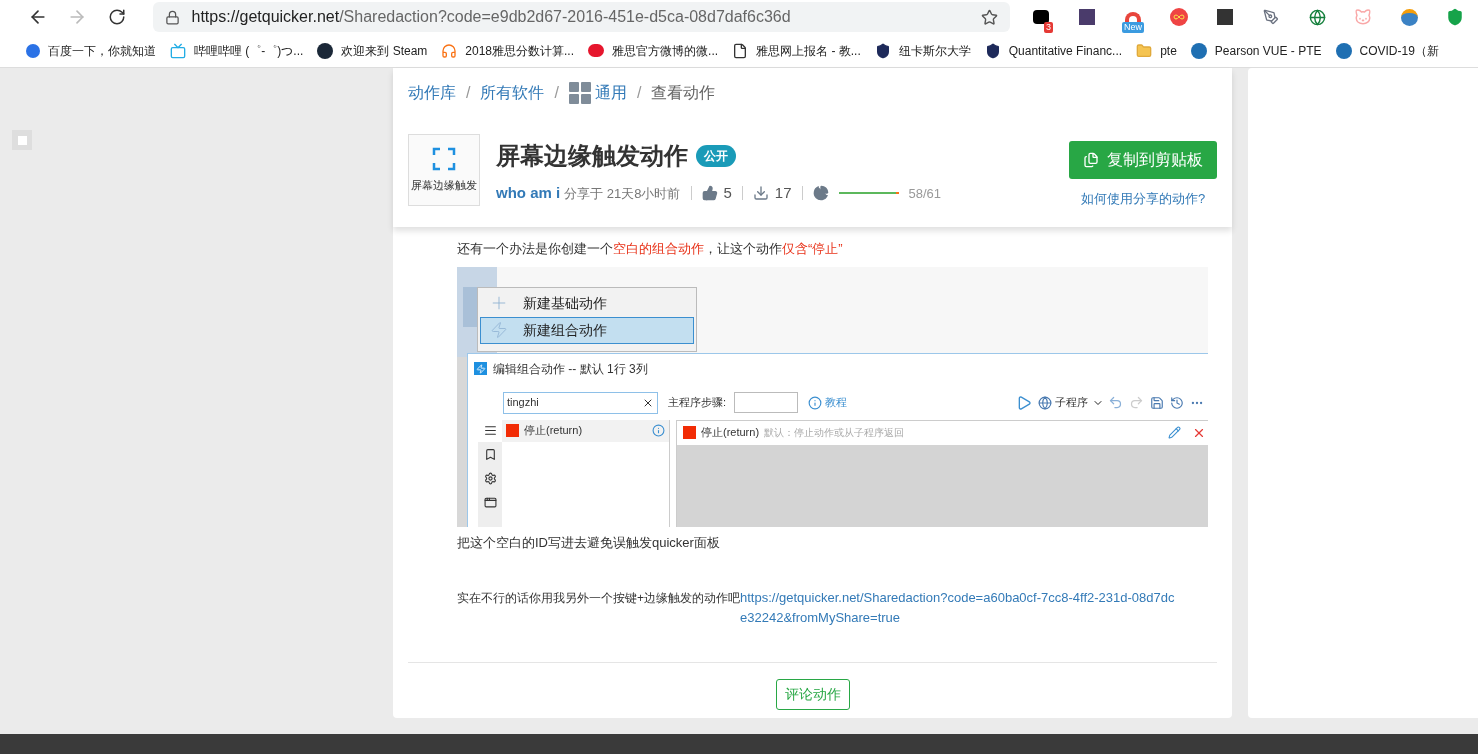 The height and width of the screenshot is (754, 1478). Describe the element at coordinates (622, 193) in the screenshot. I see `shared-time: 分享于 21天8小时前` at that location.